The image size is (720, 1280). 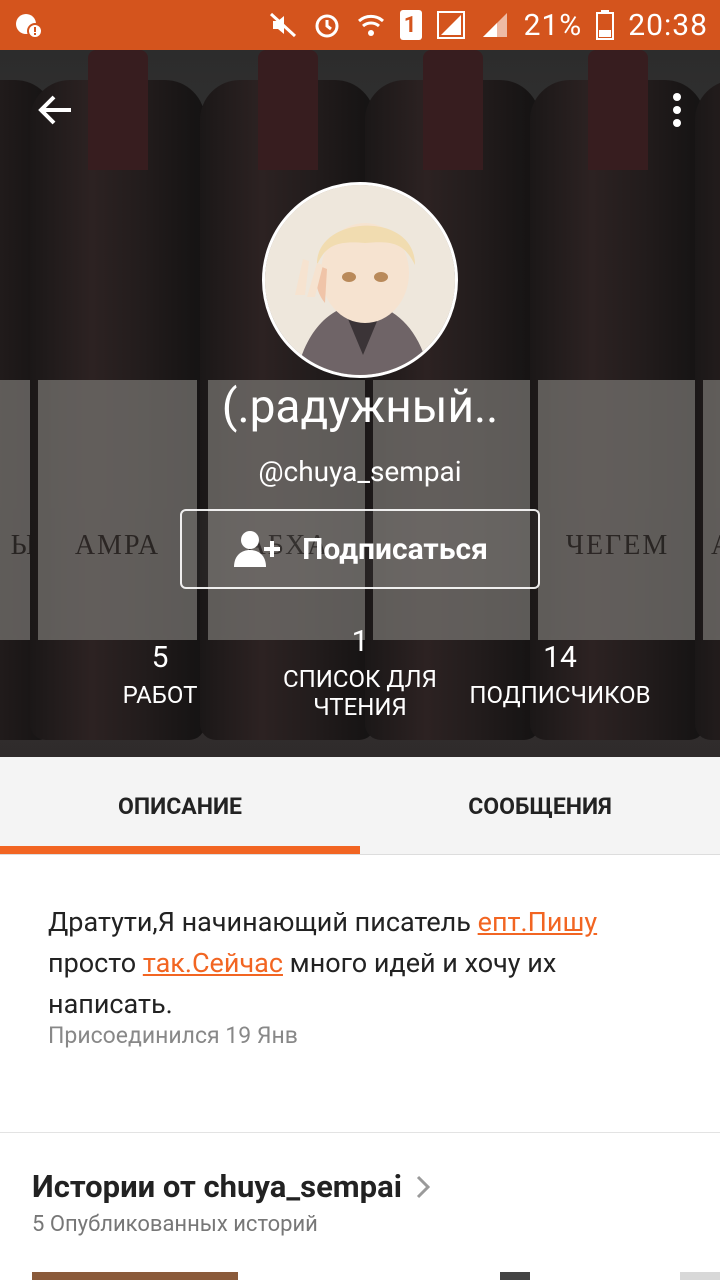 What do you see at coordinates (395, 549) in the screenshot?
I see `follow-button-label: Подписаться` at bounding box center [395, 549].